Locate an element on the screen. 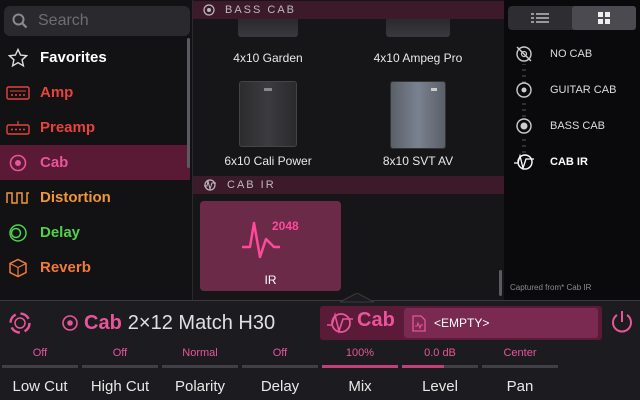 This screenshot has height=400, width=640. cab-label: 6x10 Cali Power is located at coordinates (268, 161).